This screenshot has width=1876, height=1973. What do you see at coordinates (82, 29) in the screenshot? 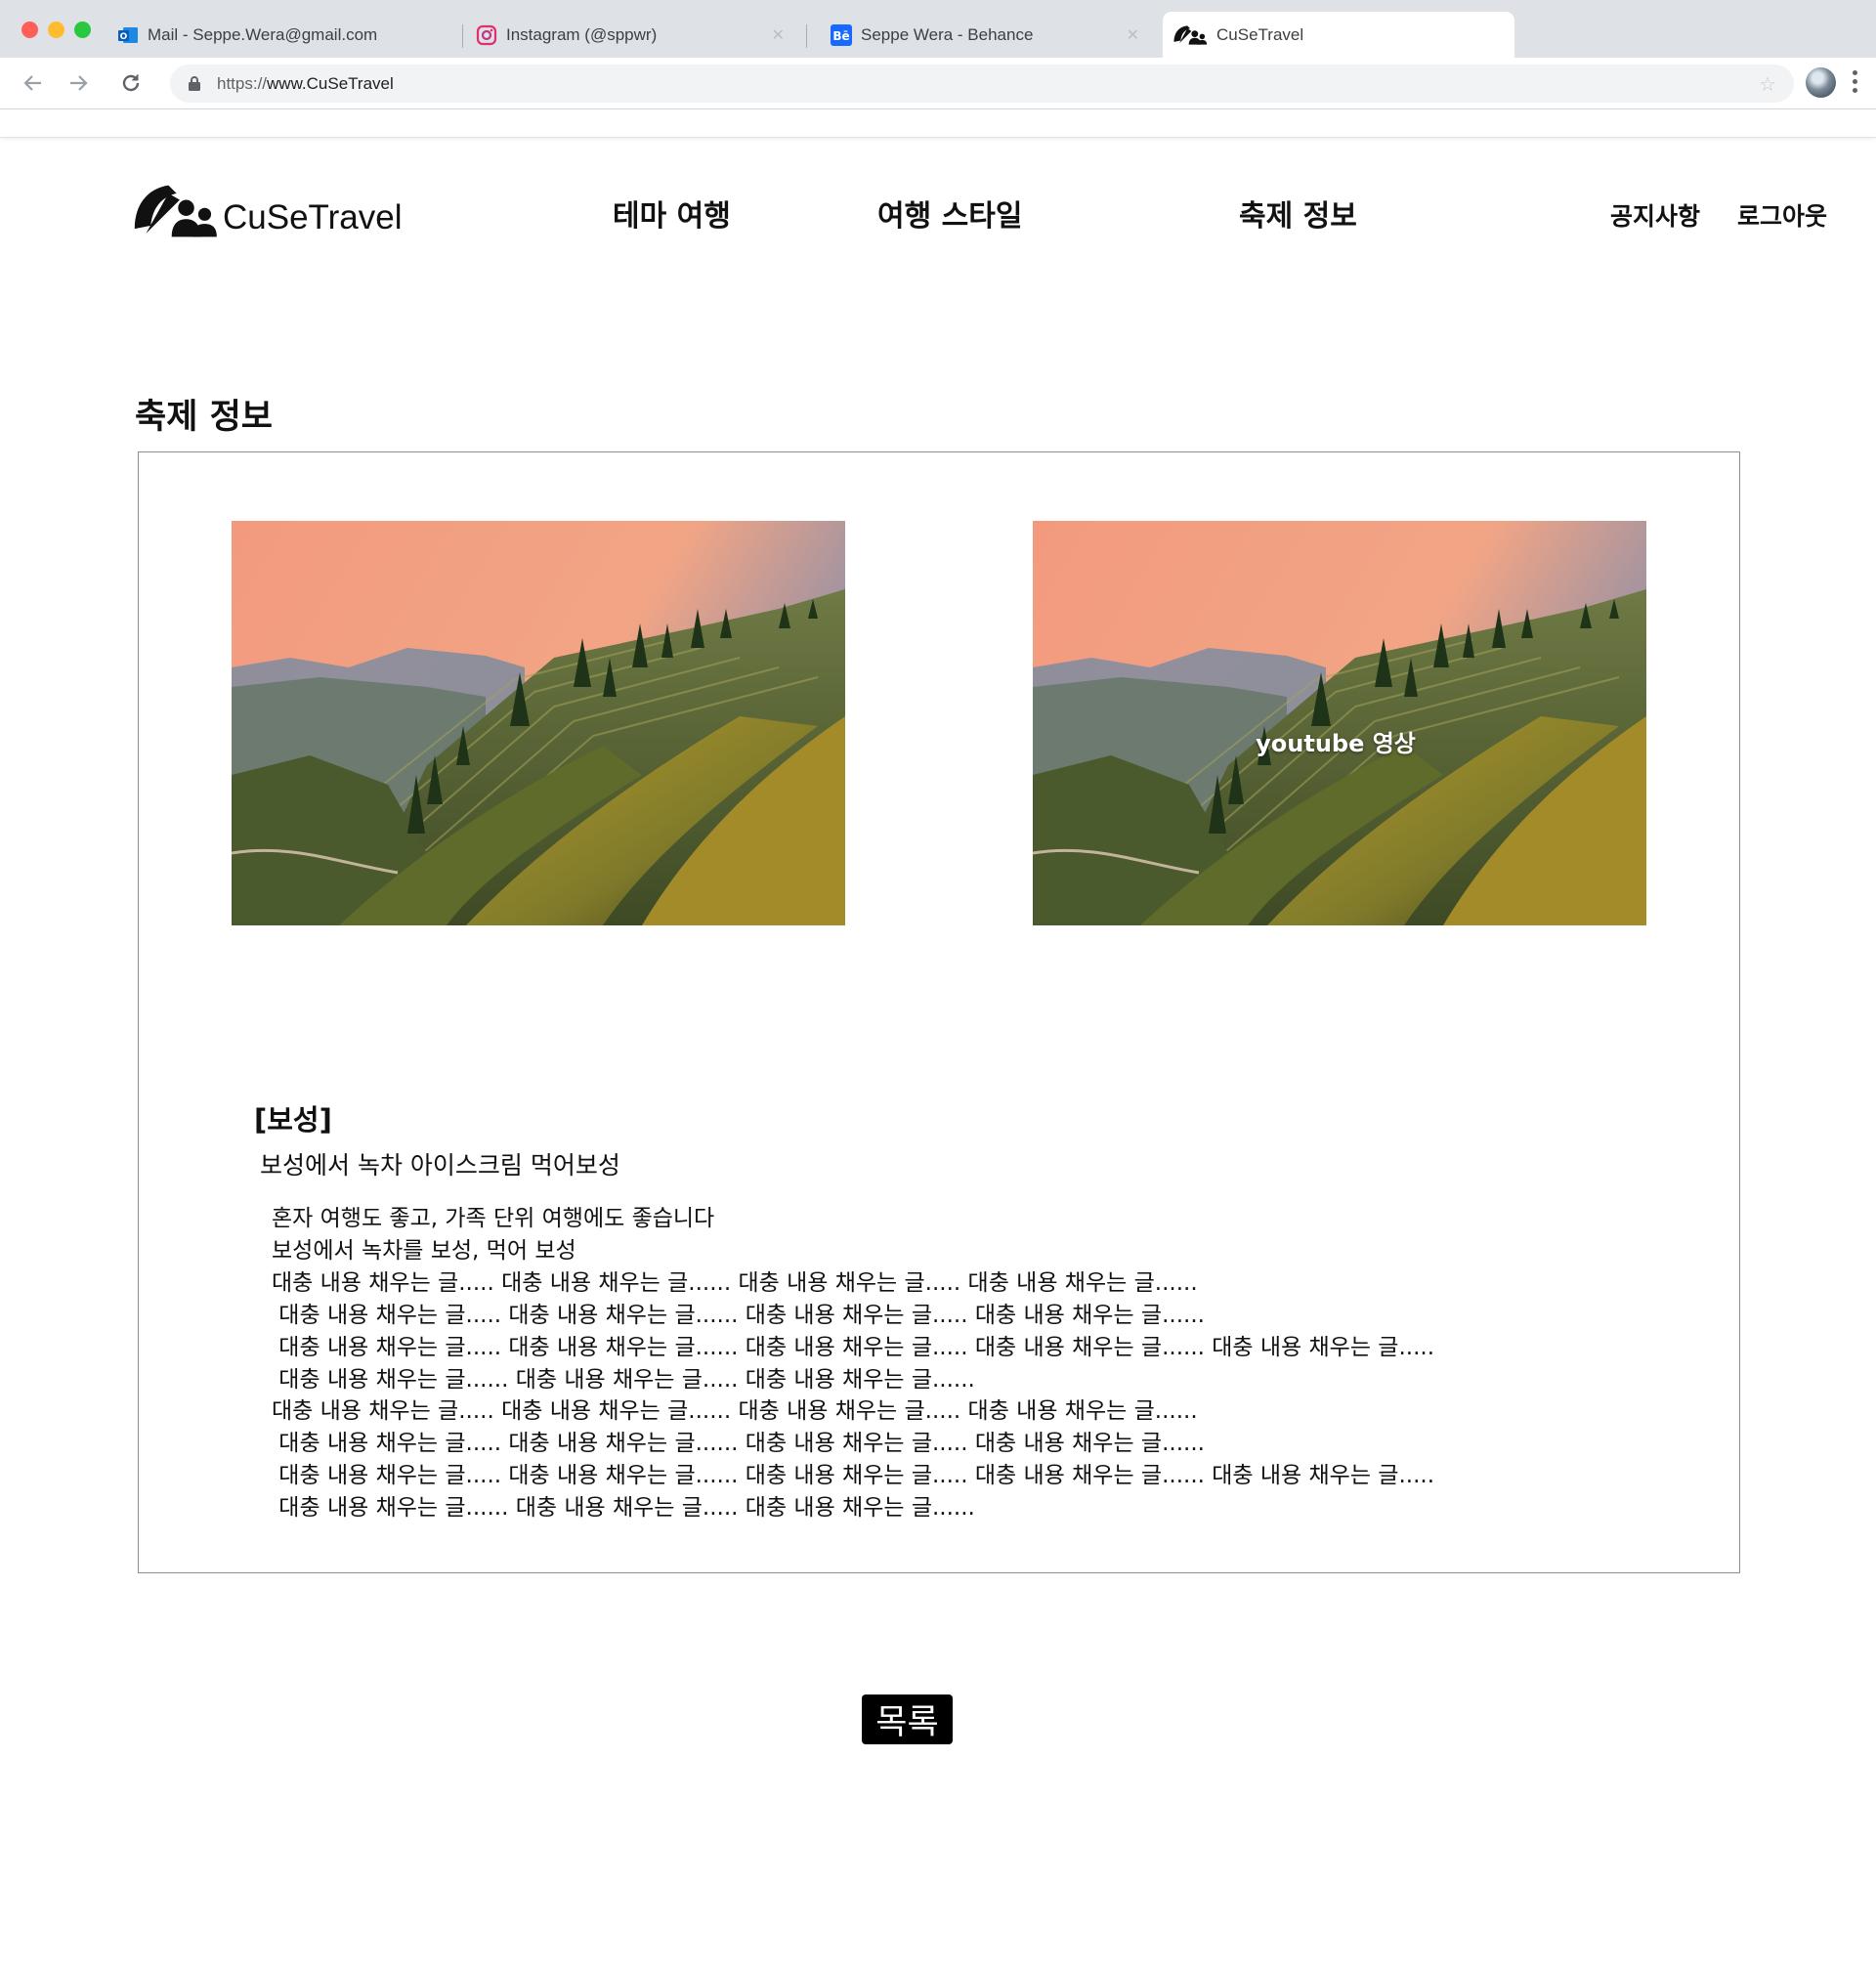
I see `maximize-window-button` at bounding box center [82, 29].